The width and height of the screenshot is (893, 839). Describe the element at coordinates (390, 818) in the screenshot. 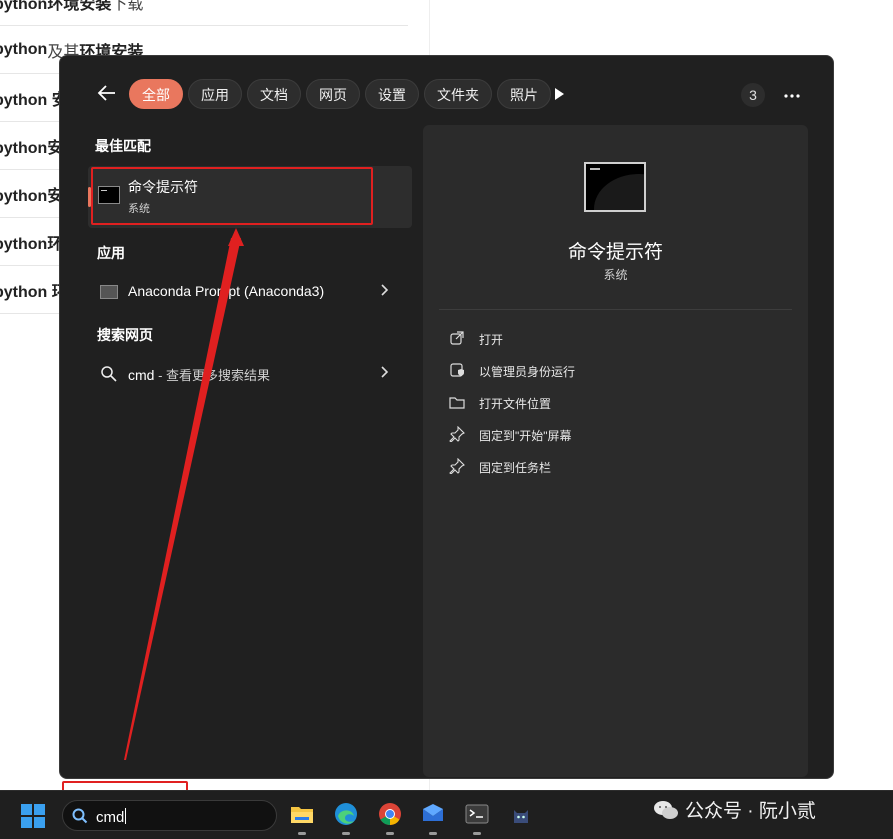

I see `chrome-icon` at that location.